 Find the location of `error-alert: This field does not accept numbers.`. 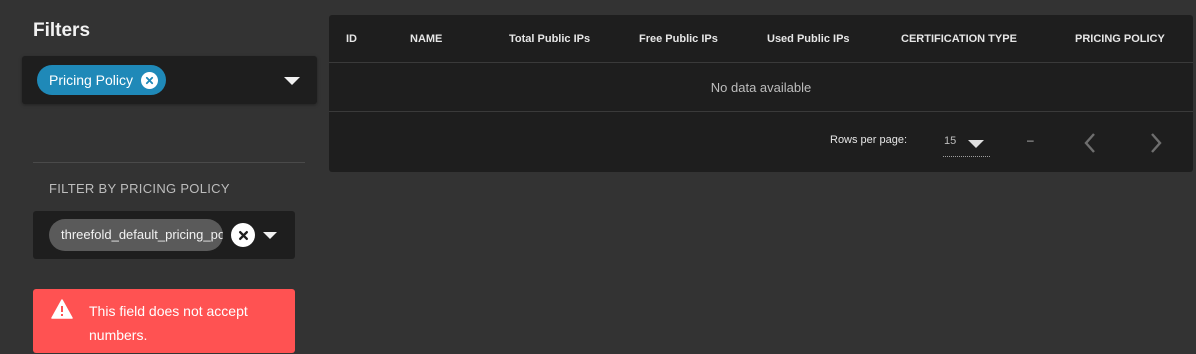

error-alert: This field does not accept numbers. is located at coordinates (164, 321).